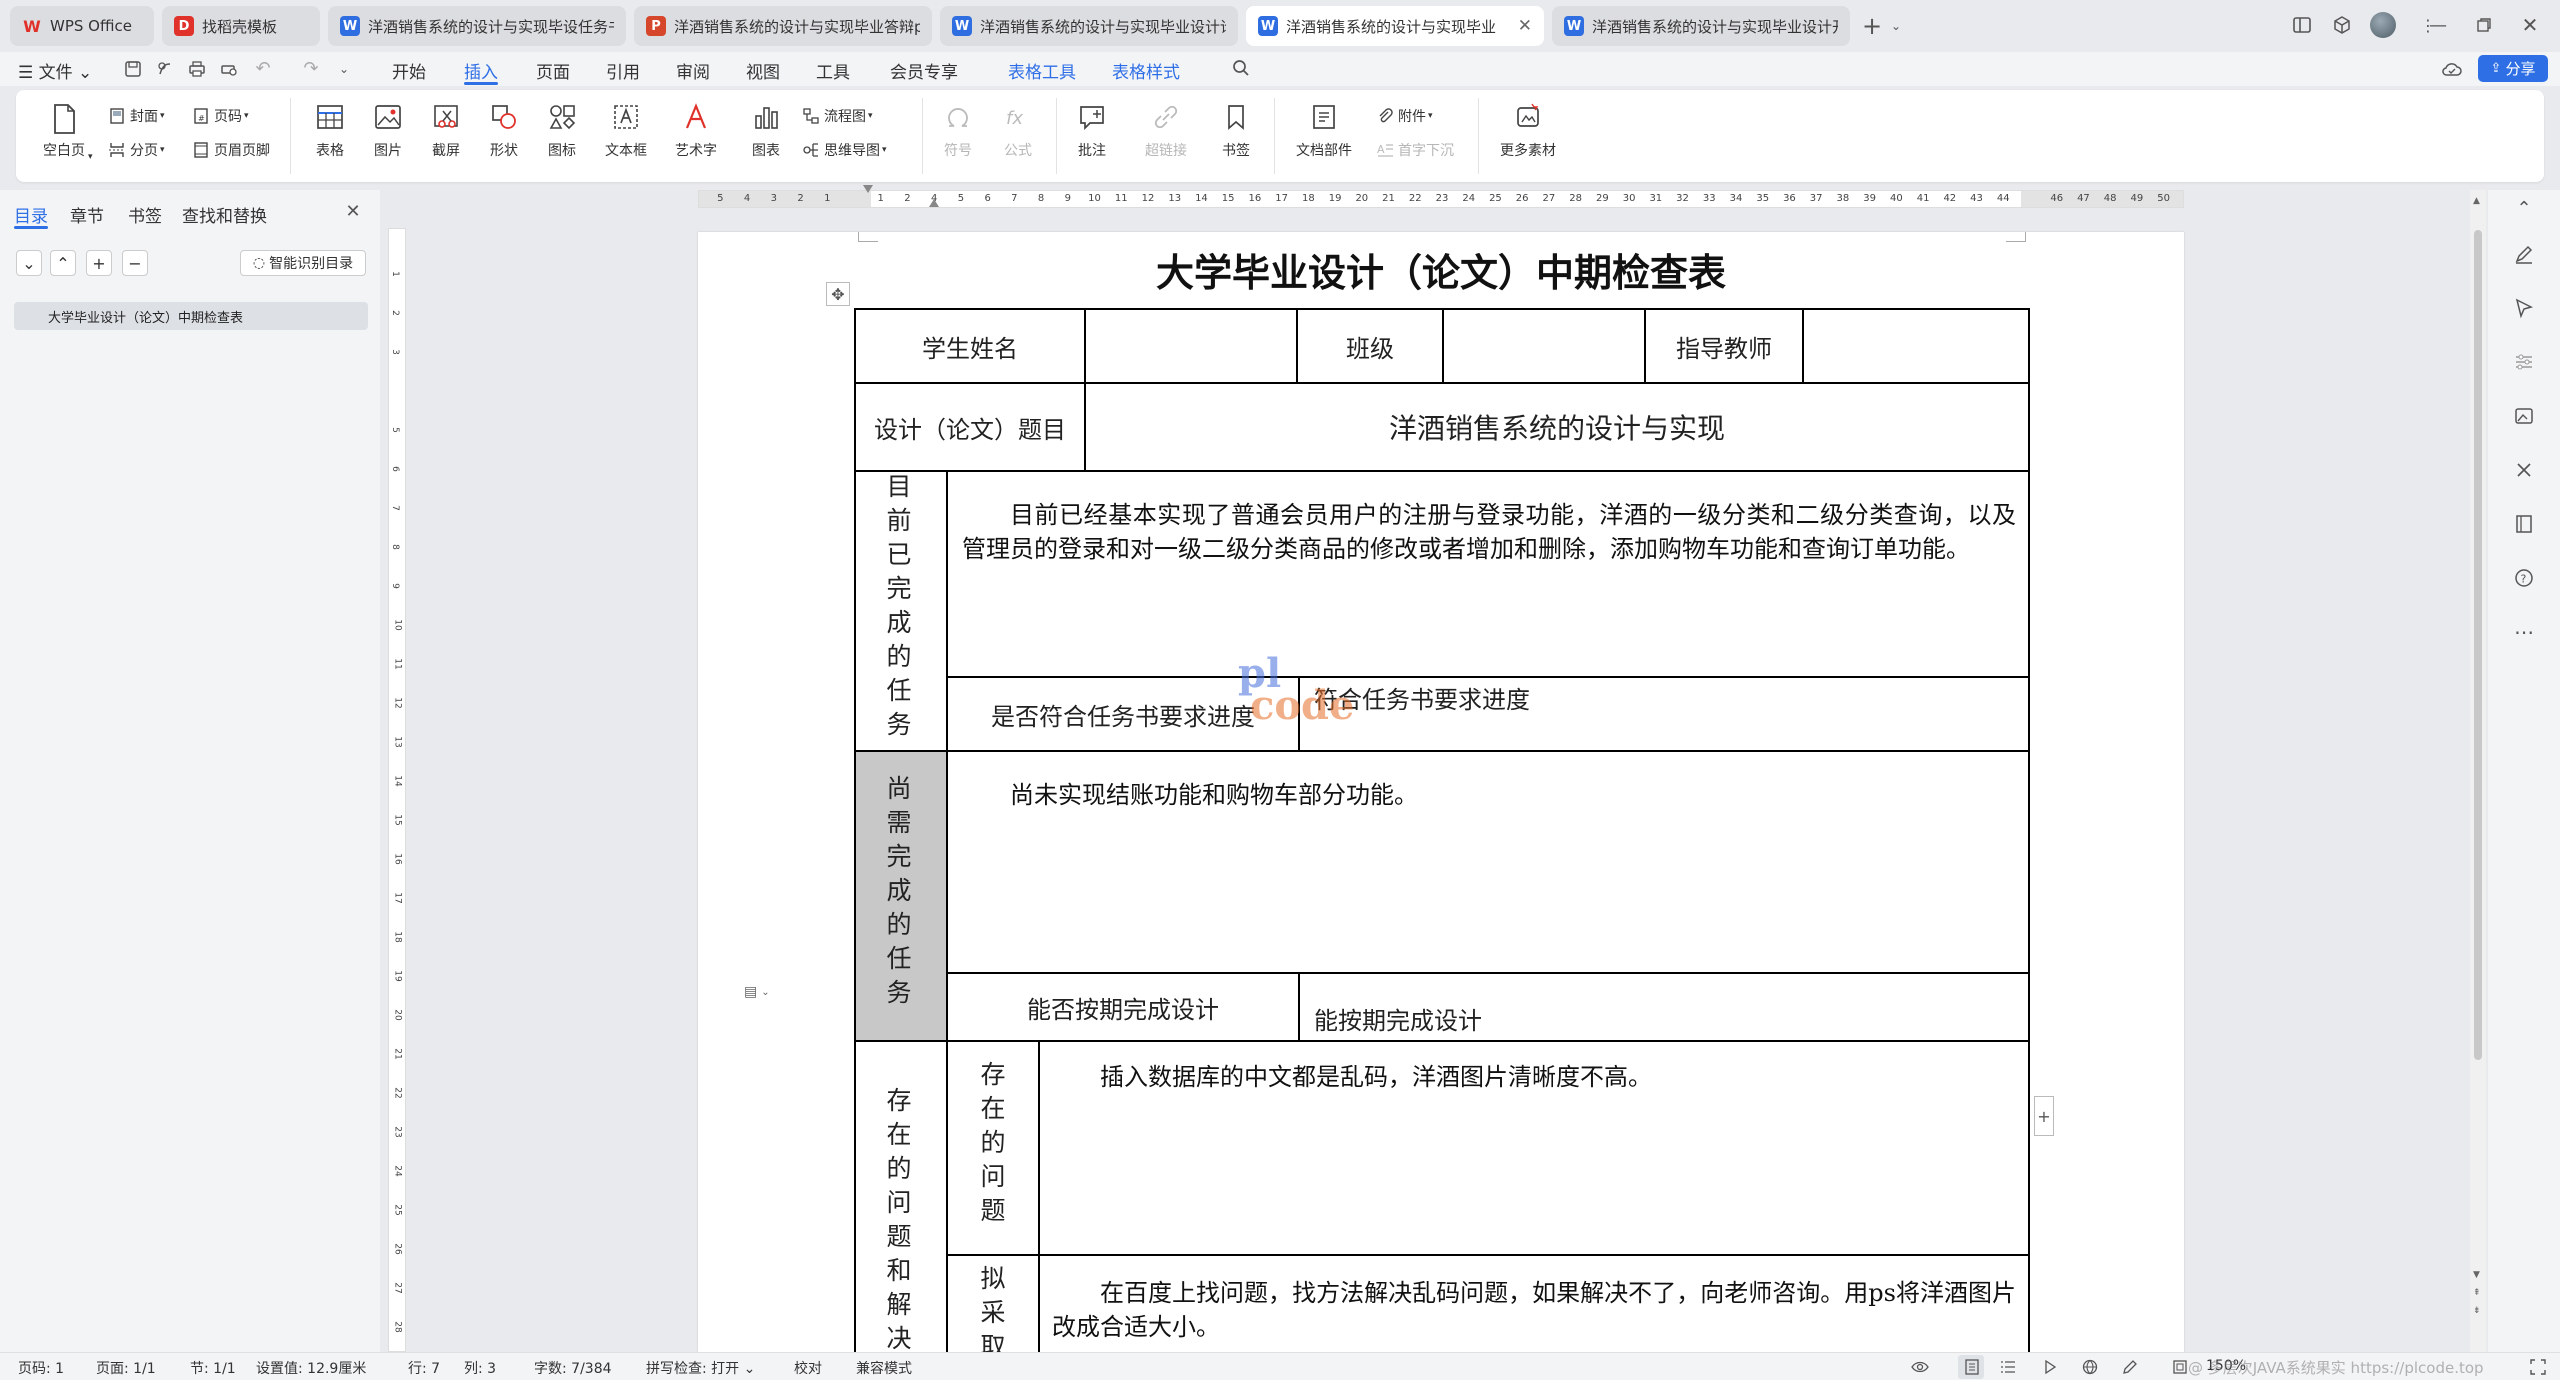  Describe the element at coordinates (191, 316) in the screenshot. I see `toc-item: 大学毕业设计（论文）中期检查表` at that location.